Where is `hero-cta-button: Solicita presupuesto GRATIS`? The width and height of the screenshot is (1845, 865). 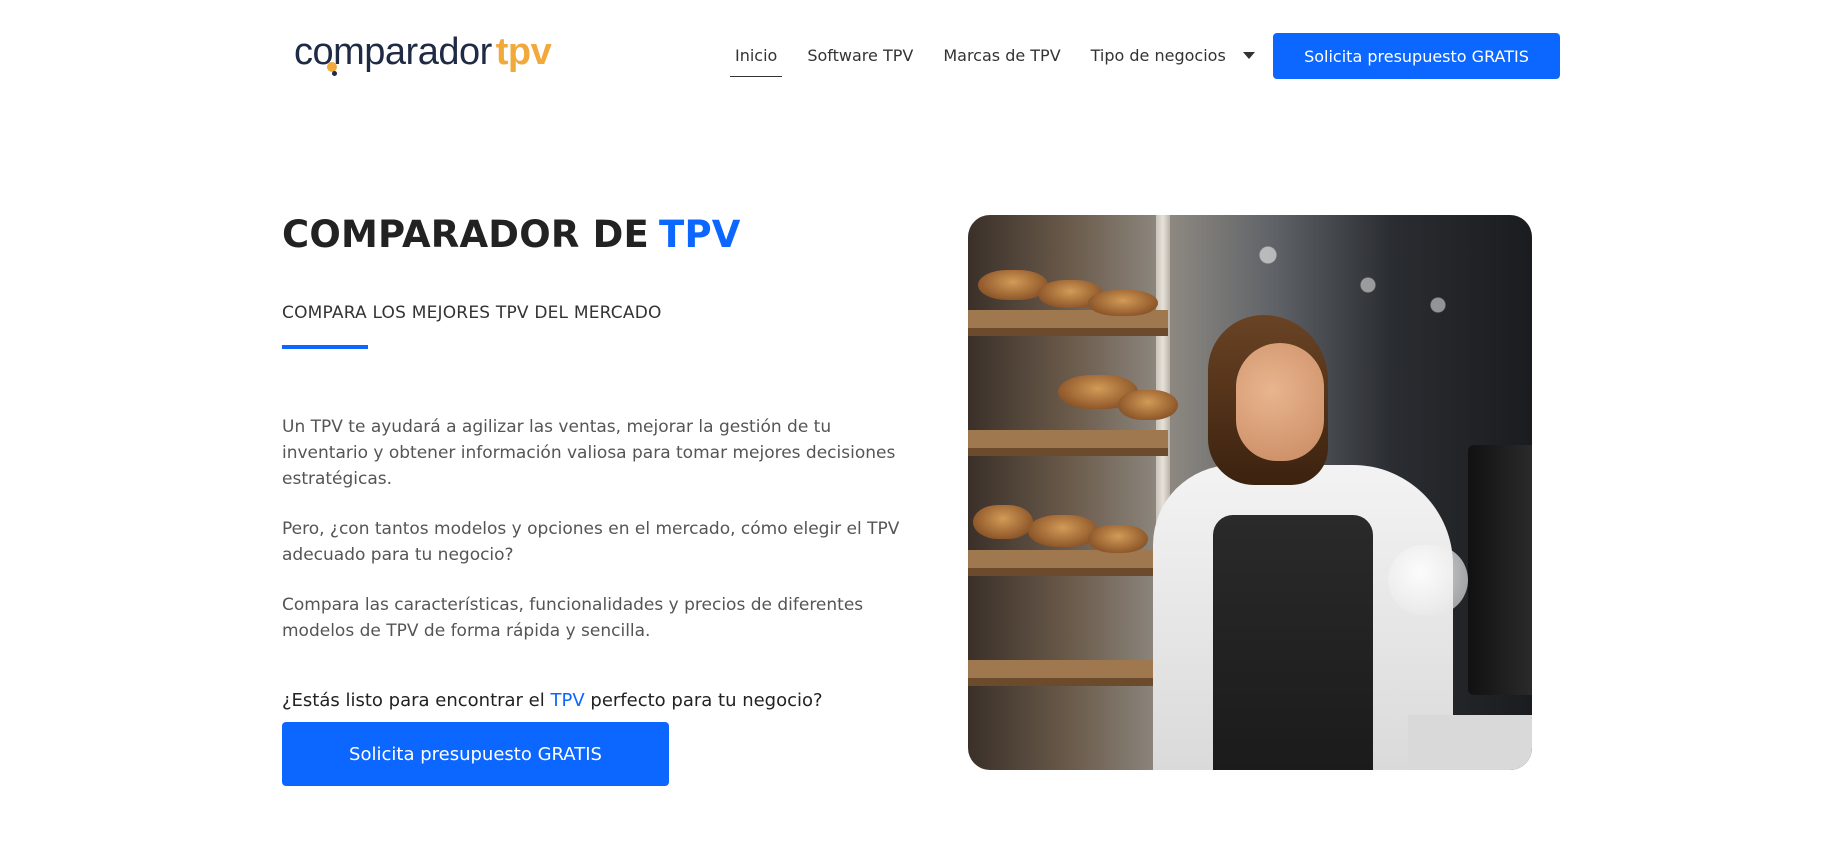 hero-cta-button: Solicita presupuesto GRATIS is located at coordinates (475, 754).